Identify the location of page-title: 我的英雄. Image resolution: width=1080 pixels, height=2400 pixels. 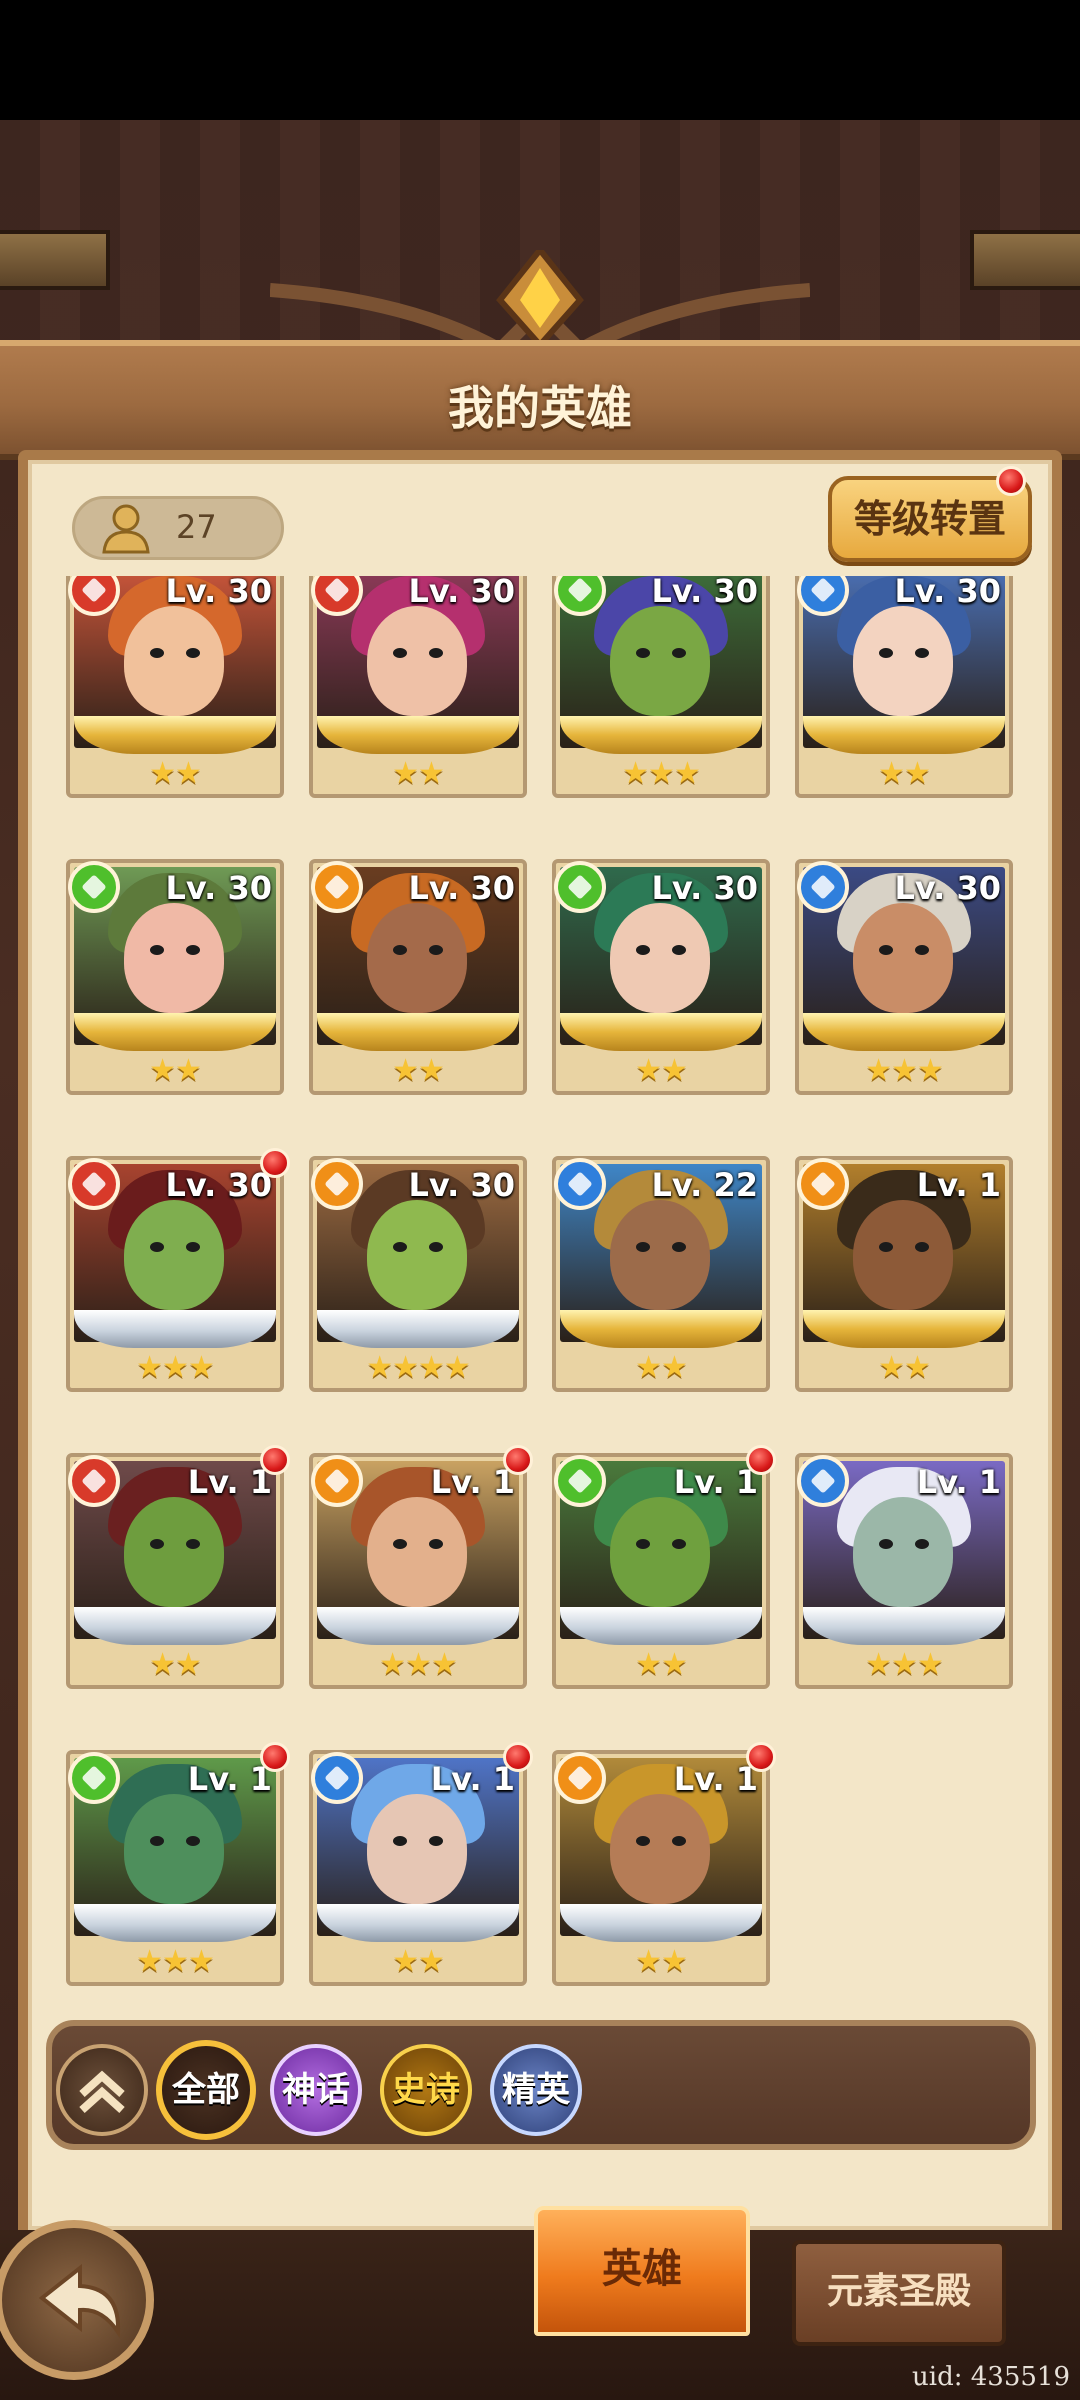
(540, 408).